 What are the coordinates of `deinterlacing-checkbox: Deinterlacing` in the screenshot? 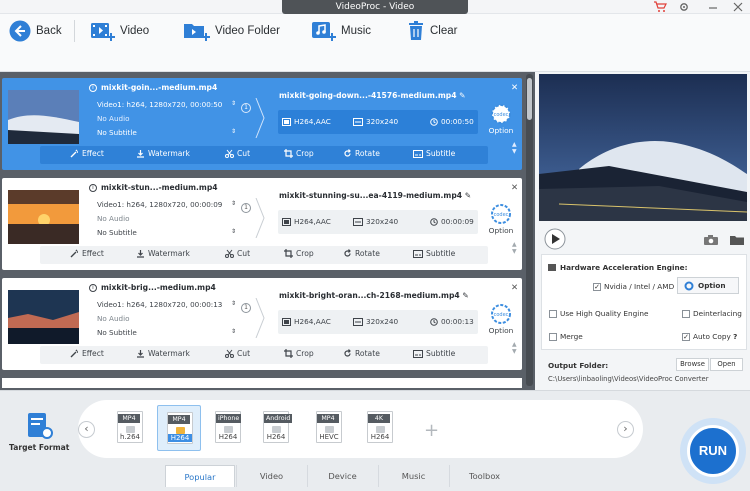 It's located at (712, 313).